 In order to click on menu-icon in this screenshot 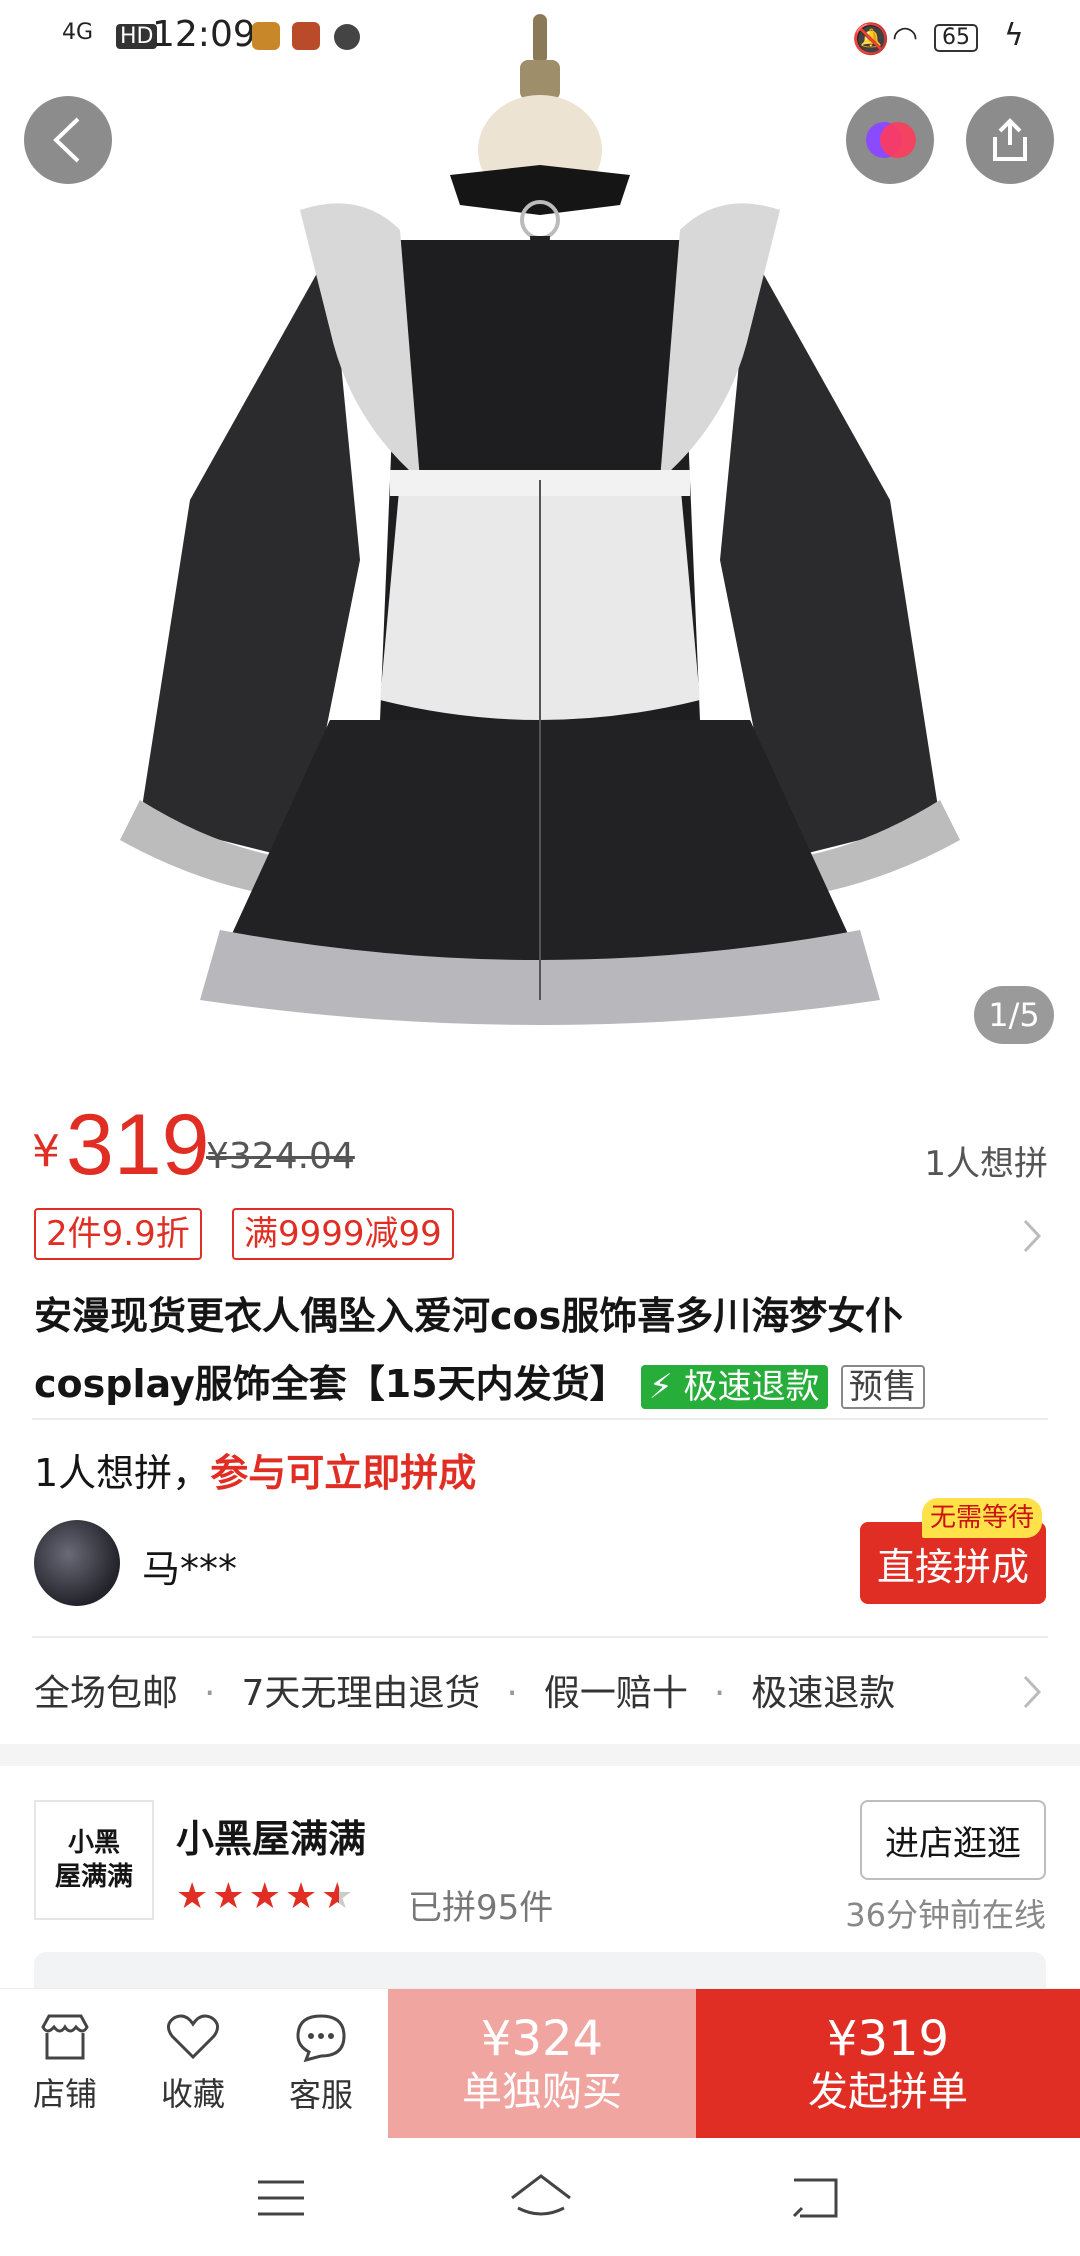, I will do `click(281, 2198)`.